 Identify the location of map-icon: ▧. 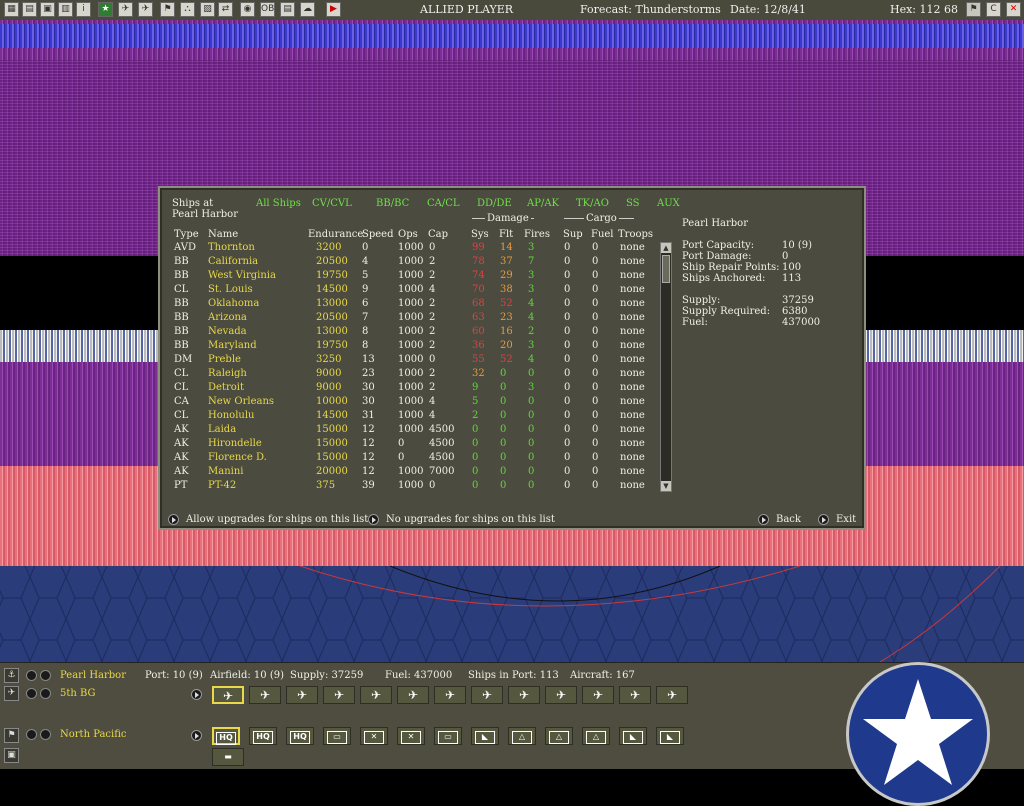
(207, 9).